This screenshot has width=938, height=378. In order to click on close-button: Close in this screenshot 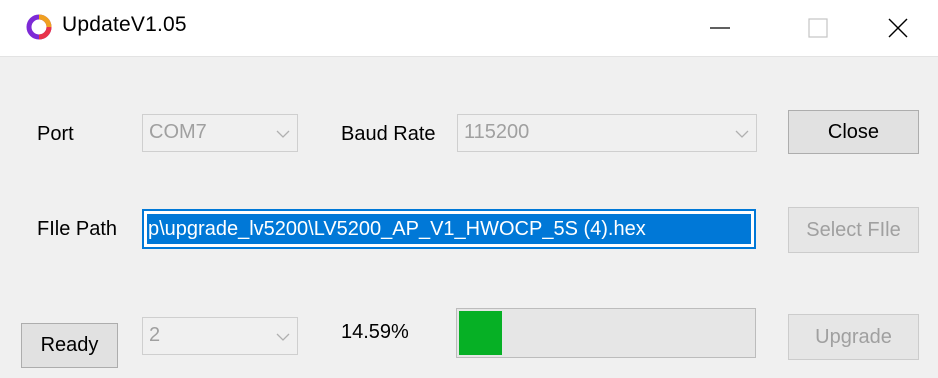, I will do `click(853, 132)`.